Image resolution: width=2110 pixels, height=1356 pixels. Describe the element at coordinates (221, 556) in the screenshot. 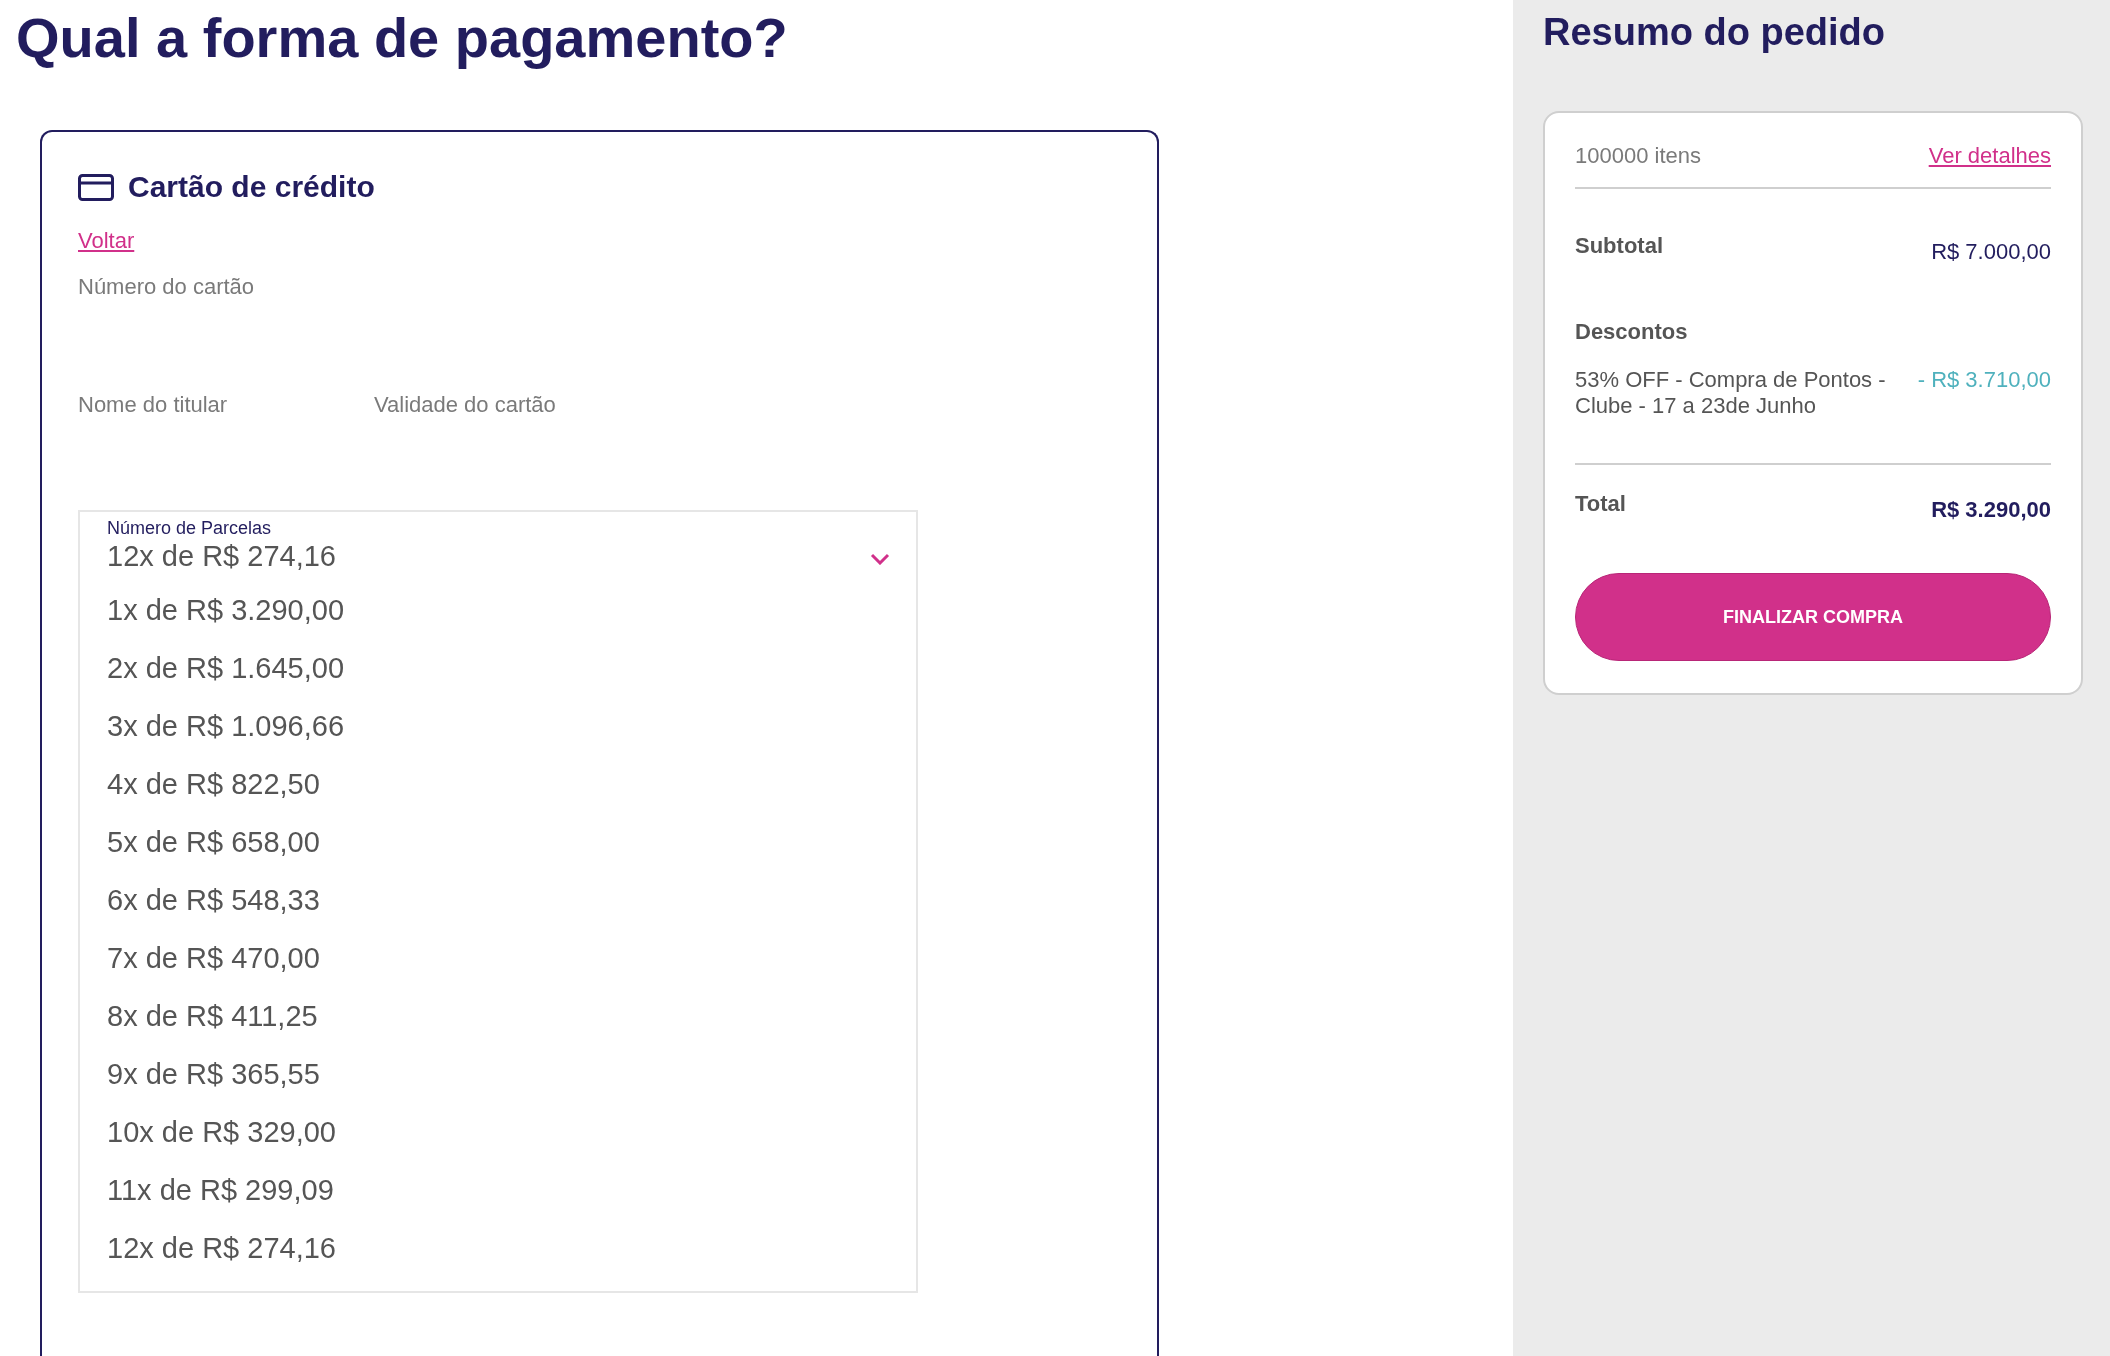

I see `dropdown-value: 12x de R$ 274,16` at that location.